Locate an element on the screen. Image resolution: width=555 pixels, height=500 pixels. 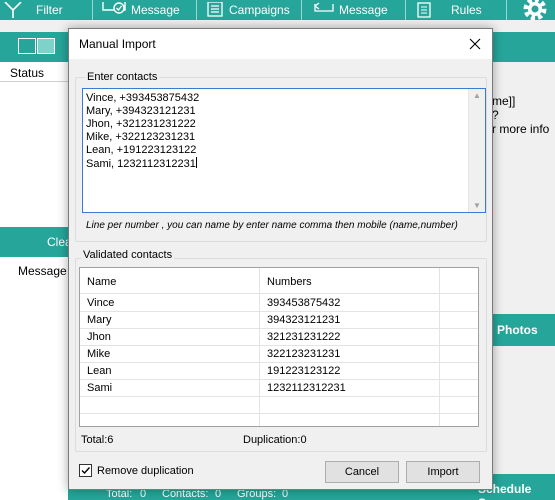
main-toolbar: Filter Message Campaigns Message Rules is located at coordinates (277, 10).